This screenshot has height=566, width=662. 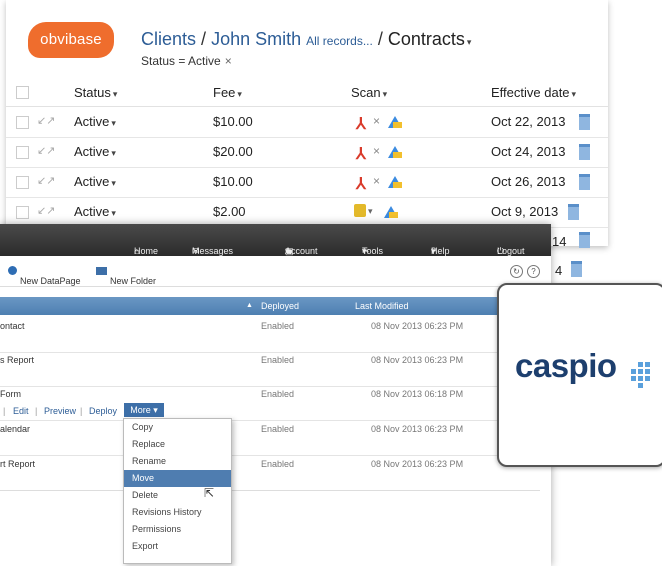 I want to click on select-all-checkbox, so click(x=22, y=92).